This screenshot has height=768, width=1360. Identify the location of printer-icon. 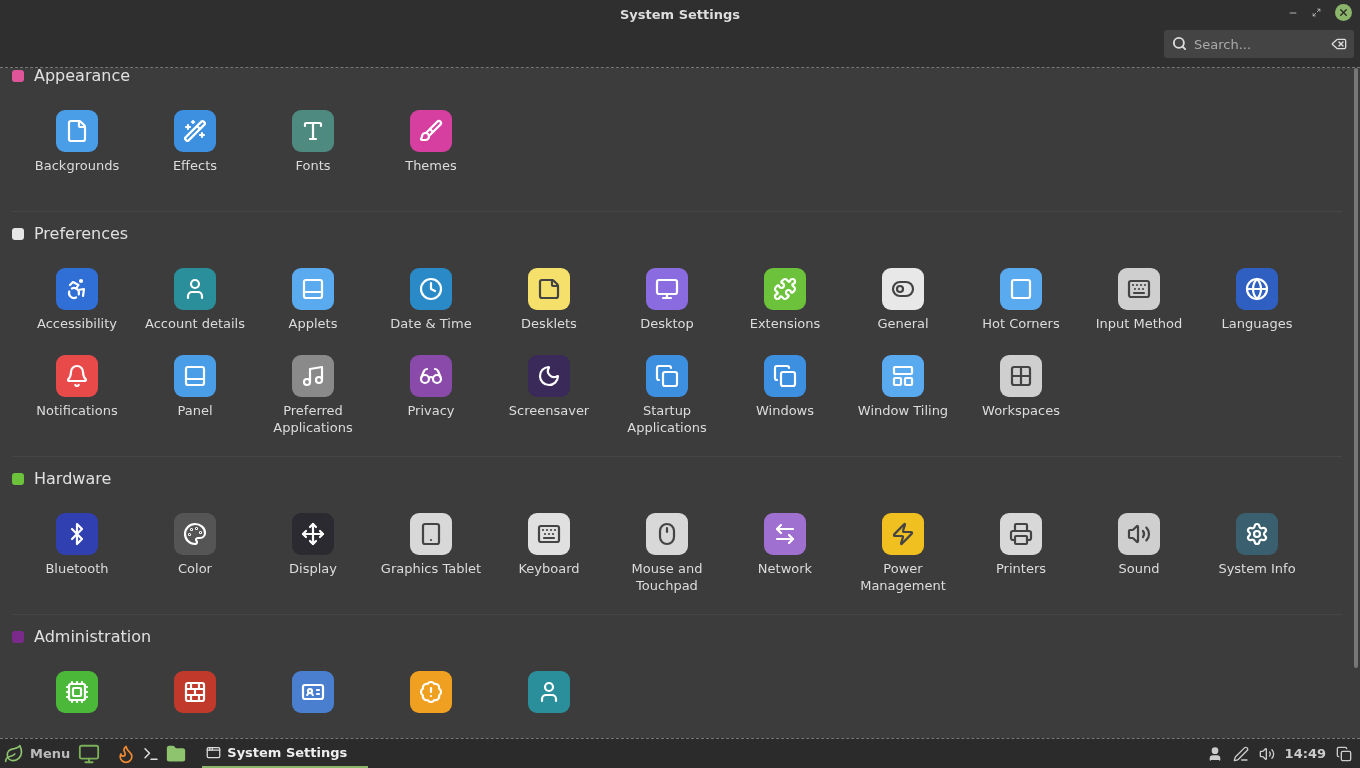
(1021, 534).